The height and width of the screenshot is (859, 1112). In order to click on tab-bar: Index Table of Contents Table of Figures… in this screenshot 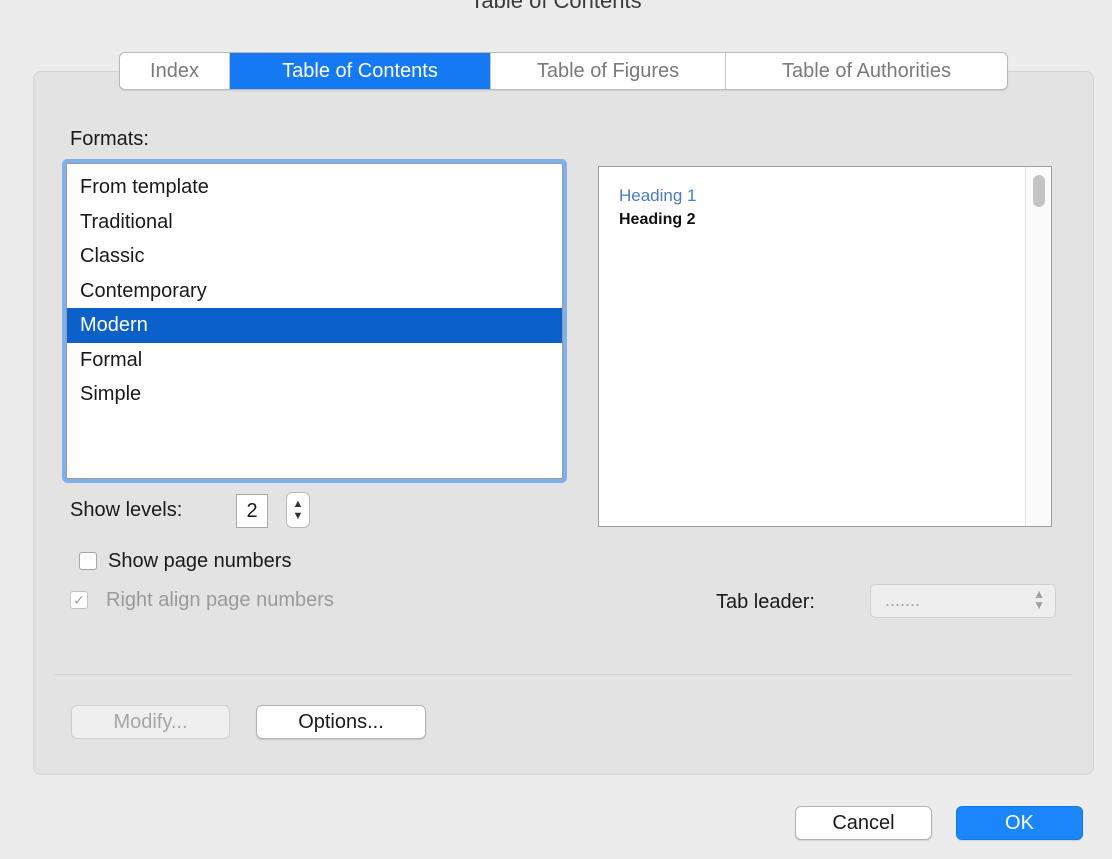, I will do `click(563, 71)`.